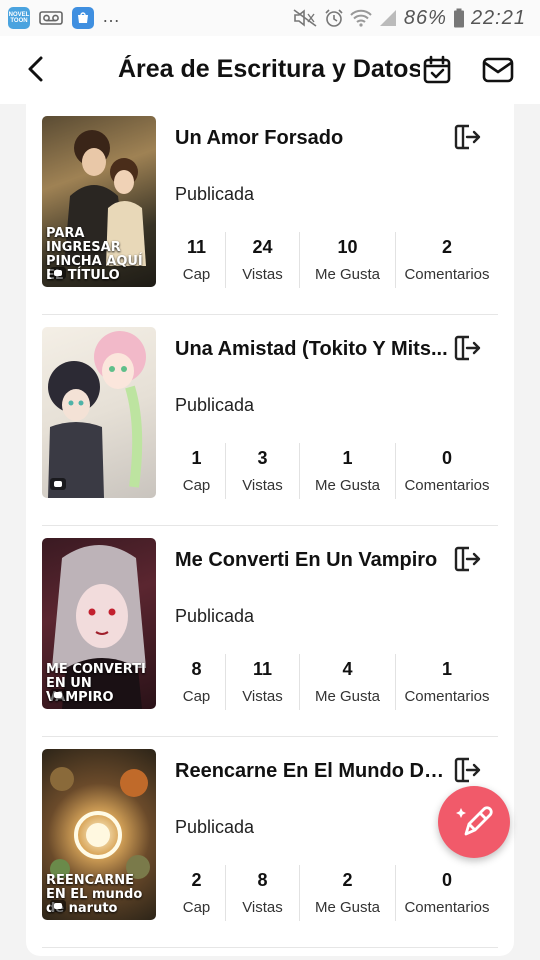 Image resolution: width=540 pixels, height=960 pixels. What do you see at coordinates (51, 18) in the screenshot?
I see `voicemail-icon` at bounding box center [51, 18].